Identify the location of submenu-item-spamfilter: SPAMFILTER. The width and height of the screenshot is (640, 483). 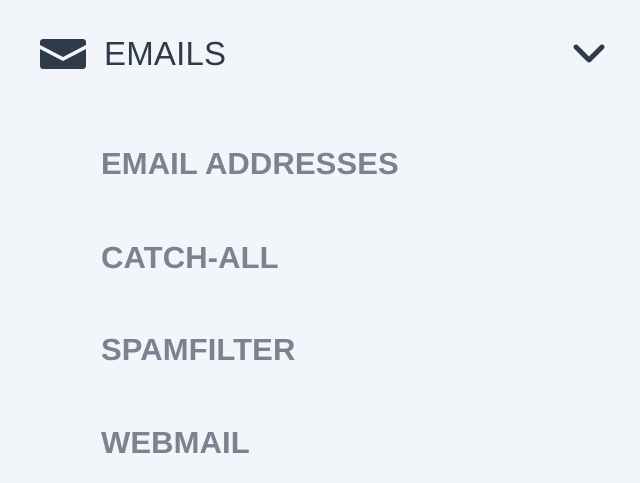
(320, 350).